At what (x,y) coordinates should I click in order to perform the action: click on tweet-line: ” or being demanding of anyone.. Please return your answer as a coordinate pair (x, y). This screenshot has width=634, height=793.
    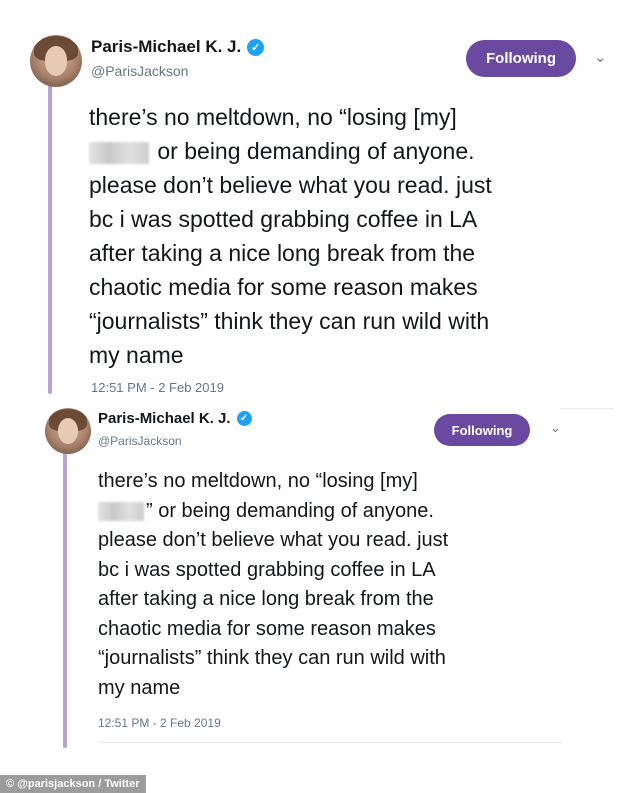
    Looking at the image, I should click on (290, 510).